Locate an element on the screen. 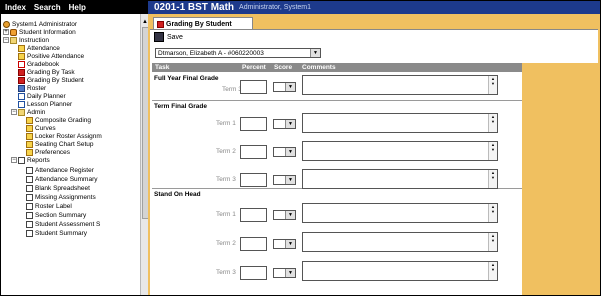  tree-label: Composite Grading is located at coordinates (63, 120).